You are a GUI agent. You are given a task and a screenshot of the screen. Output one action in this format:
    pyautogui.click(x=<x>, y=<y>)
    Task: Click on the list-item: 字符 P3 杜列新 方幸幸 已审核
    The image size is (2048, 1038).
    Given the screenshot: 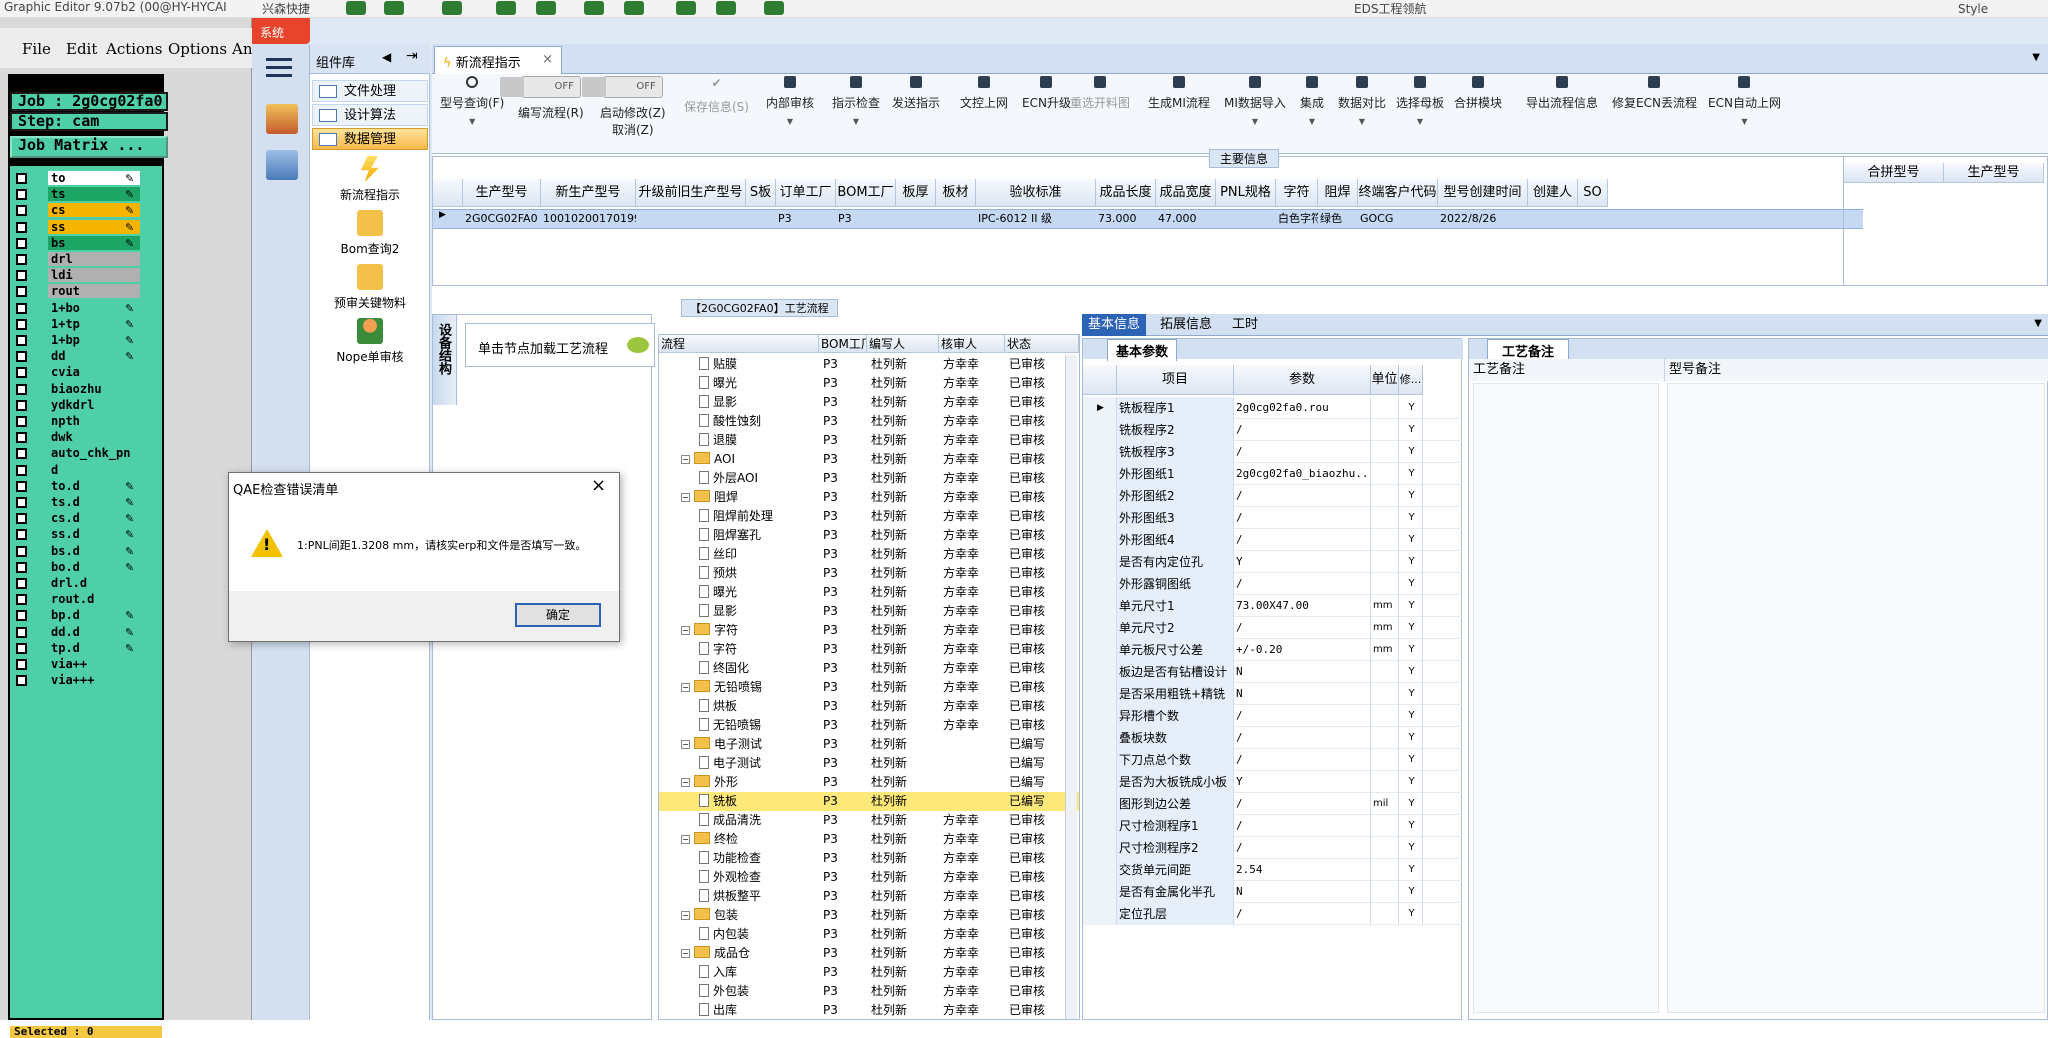 What is the action you would take?
    pyautogui.click(x=869, y=649)
    